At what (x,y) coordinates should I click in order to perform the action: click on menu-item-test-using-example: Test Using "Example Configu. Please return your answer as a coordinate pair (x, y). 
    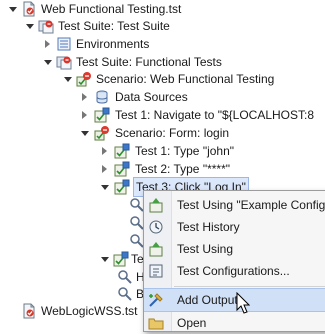
    Looking at the image, I should click on (234, 205).